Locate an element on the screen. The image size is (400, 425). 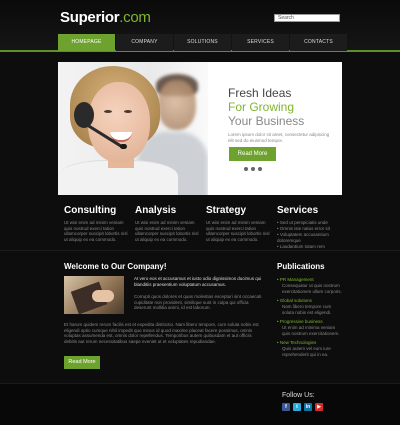
service-title: Consulting is located at coordinates (96, 210).